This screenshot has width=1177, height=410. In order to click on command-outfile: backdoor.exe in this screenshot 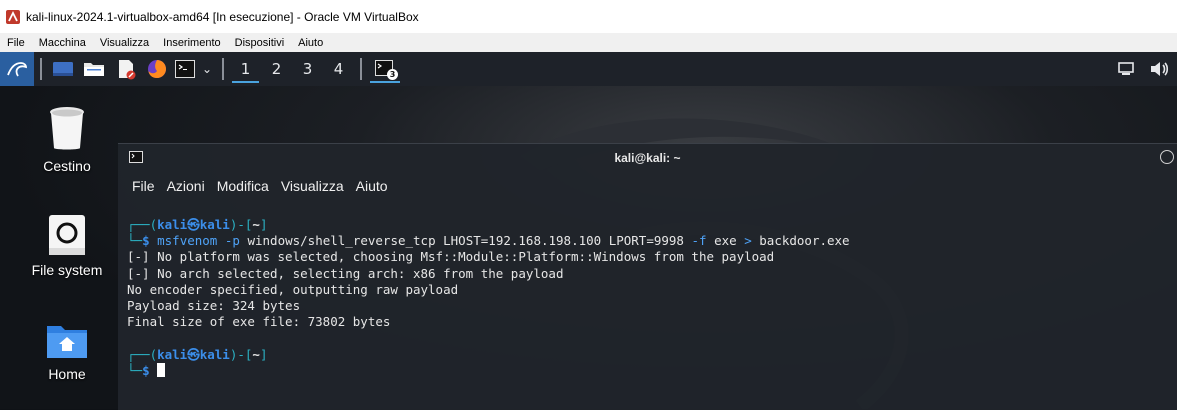, I will do `click(804, 241)`.